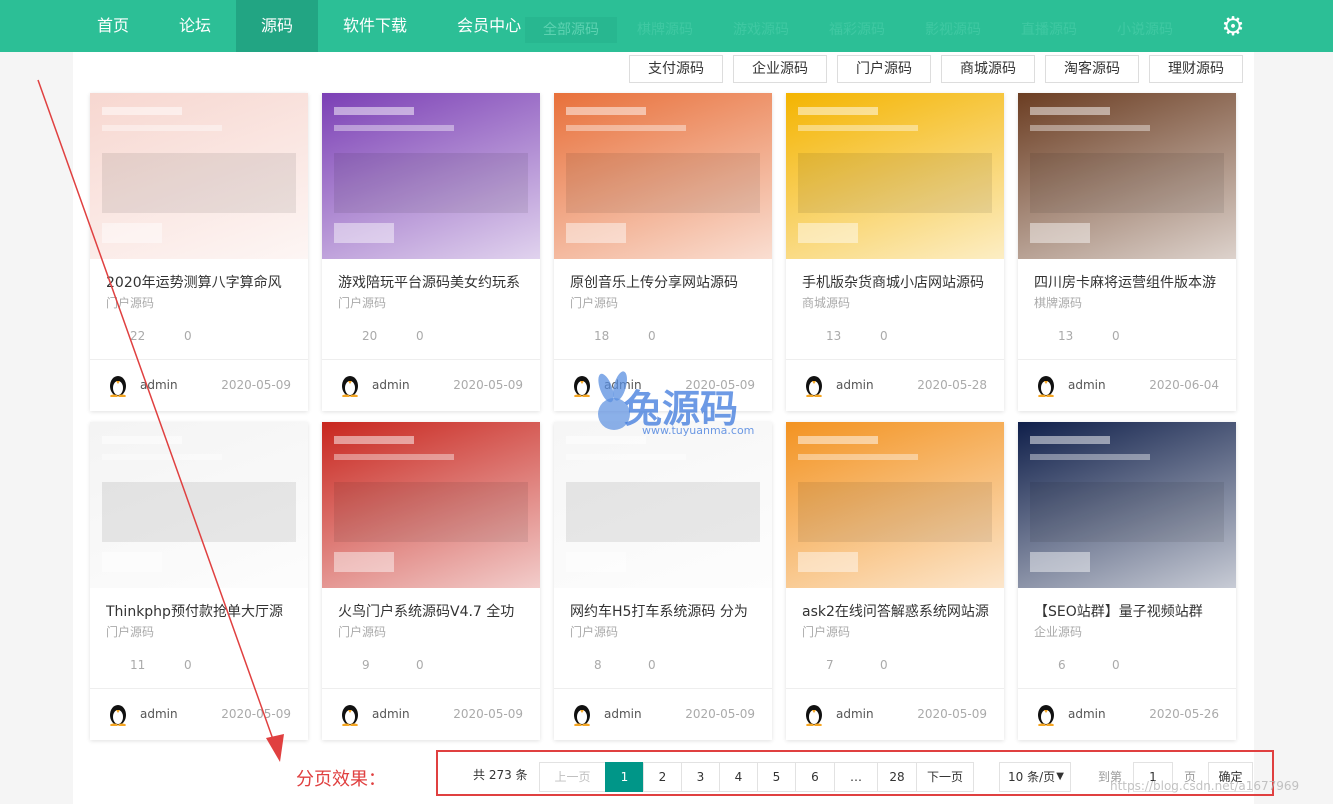 The height and width of the screenshot is (804, 1333). I want to click on page-number-button: 3, so click(700, 777).